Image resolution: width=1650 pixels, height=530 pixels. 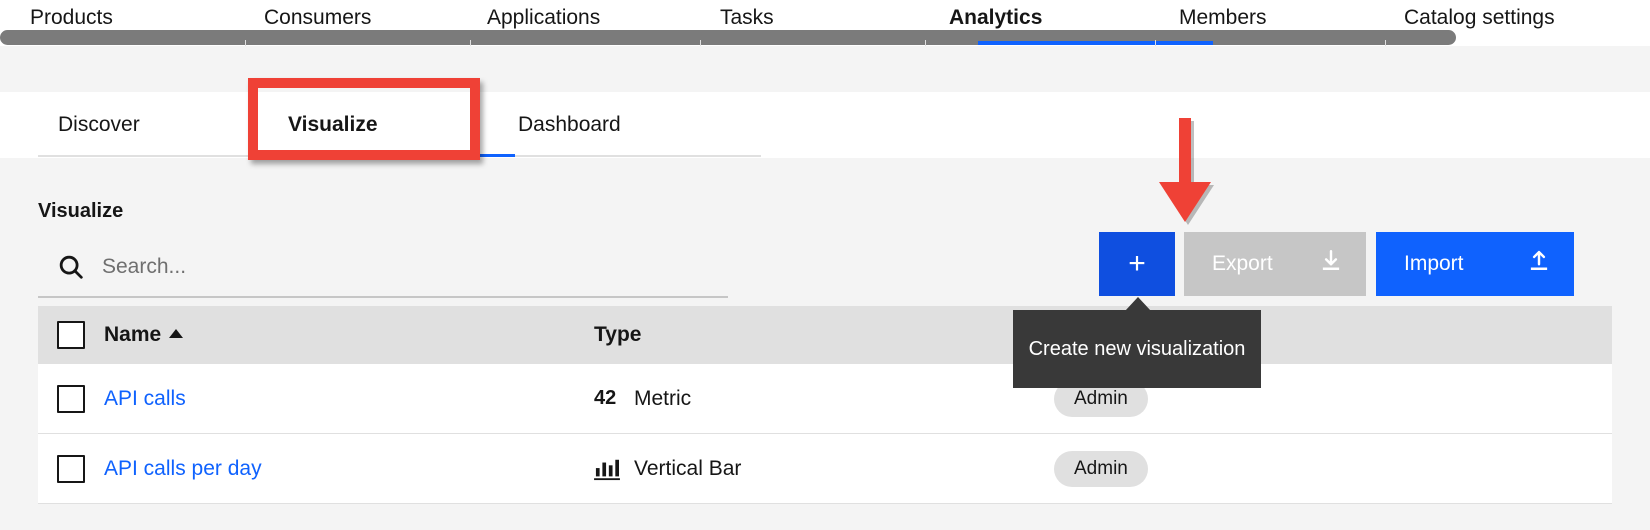 I want to click on page-title: Visualize, so click(x=81, y=211).